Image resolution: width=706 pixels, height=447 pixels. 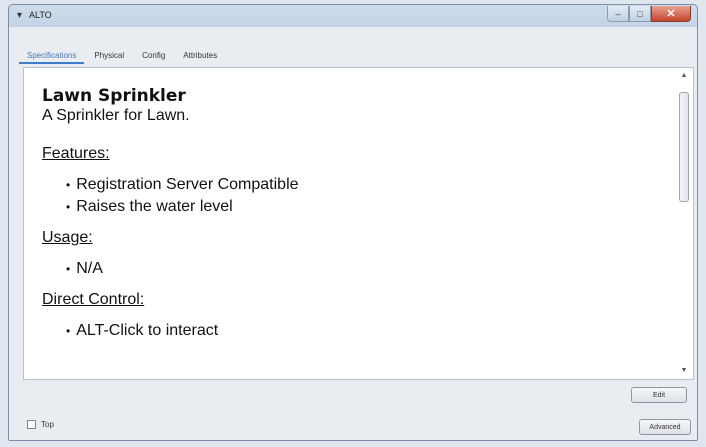 What do you see at coordinates (76, 153) in the screenshot?
I see `features-heading: Features:` at bounding box center [76, 153].